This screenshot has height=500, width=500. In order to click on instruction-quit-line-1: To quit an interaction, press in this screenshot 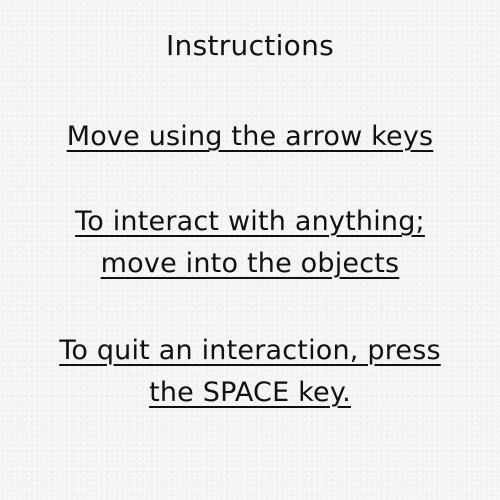, I will do `click(250, 350)`.